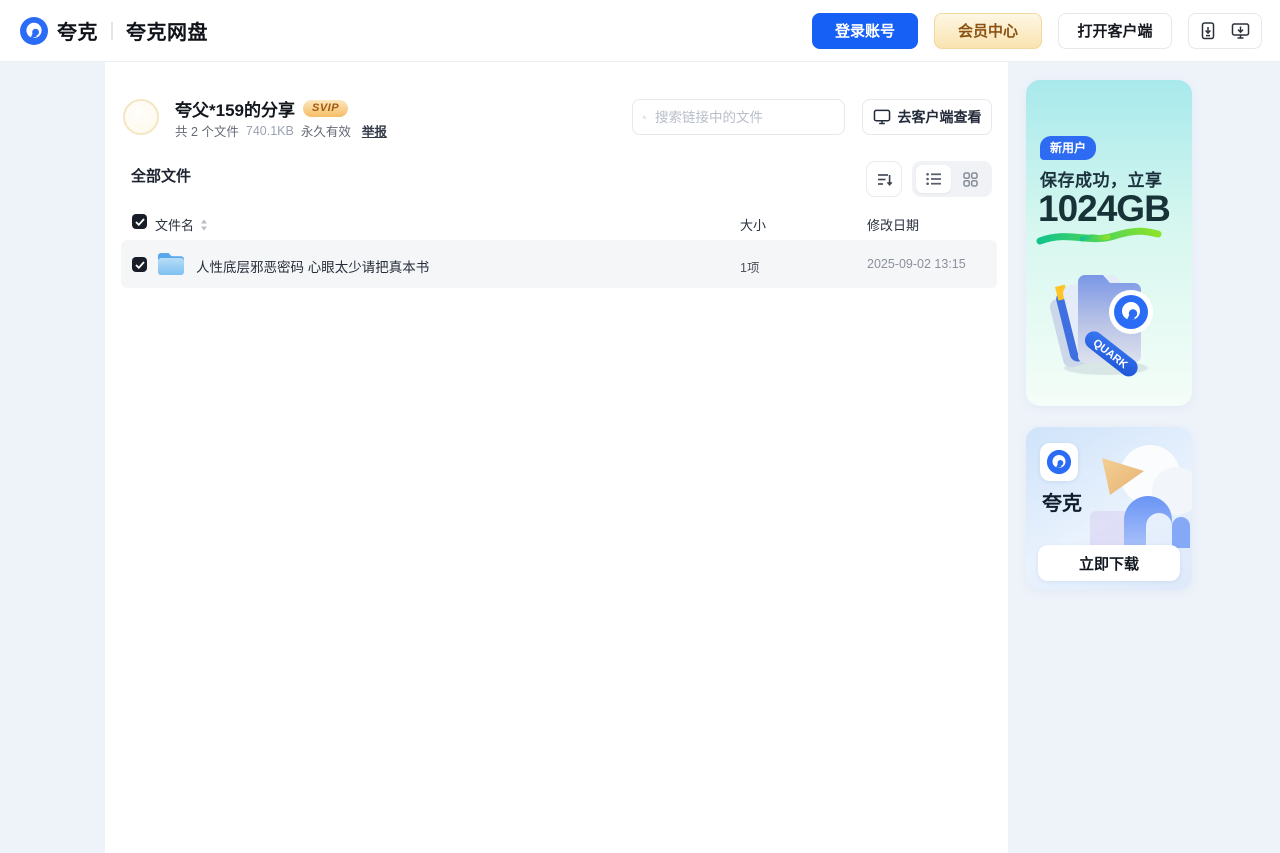 The width and height of the screenshot is (1280, 853). Describe the element at coordinates (325, 132) in the screenshot. I see `share-validity: 永久有效` at that location.